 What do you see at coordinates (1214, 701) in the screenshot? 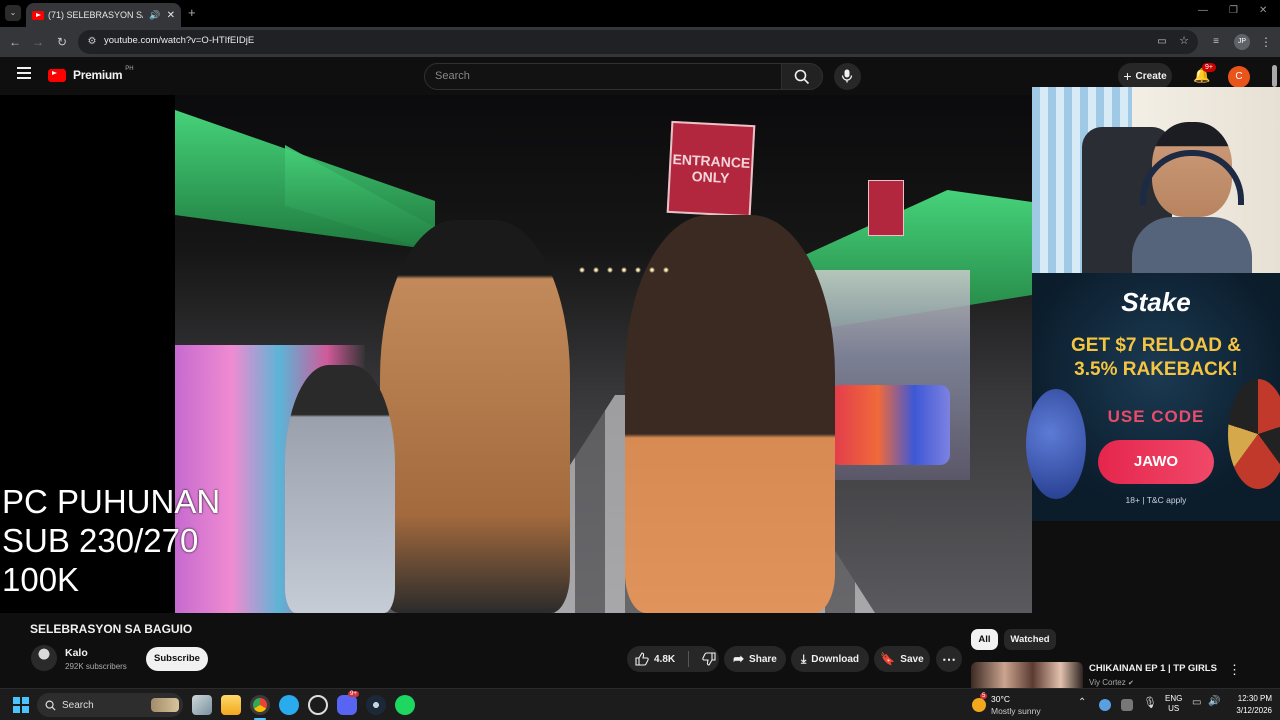
I see `volume-icon: 🔊` at bounding box center [1214, 701].